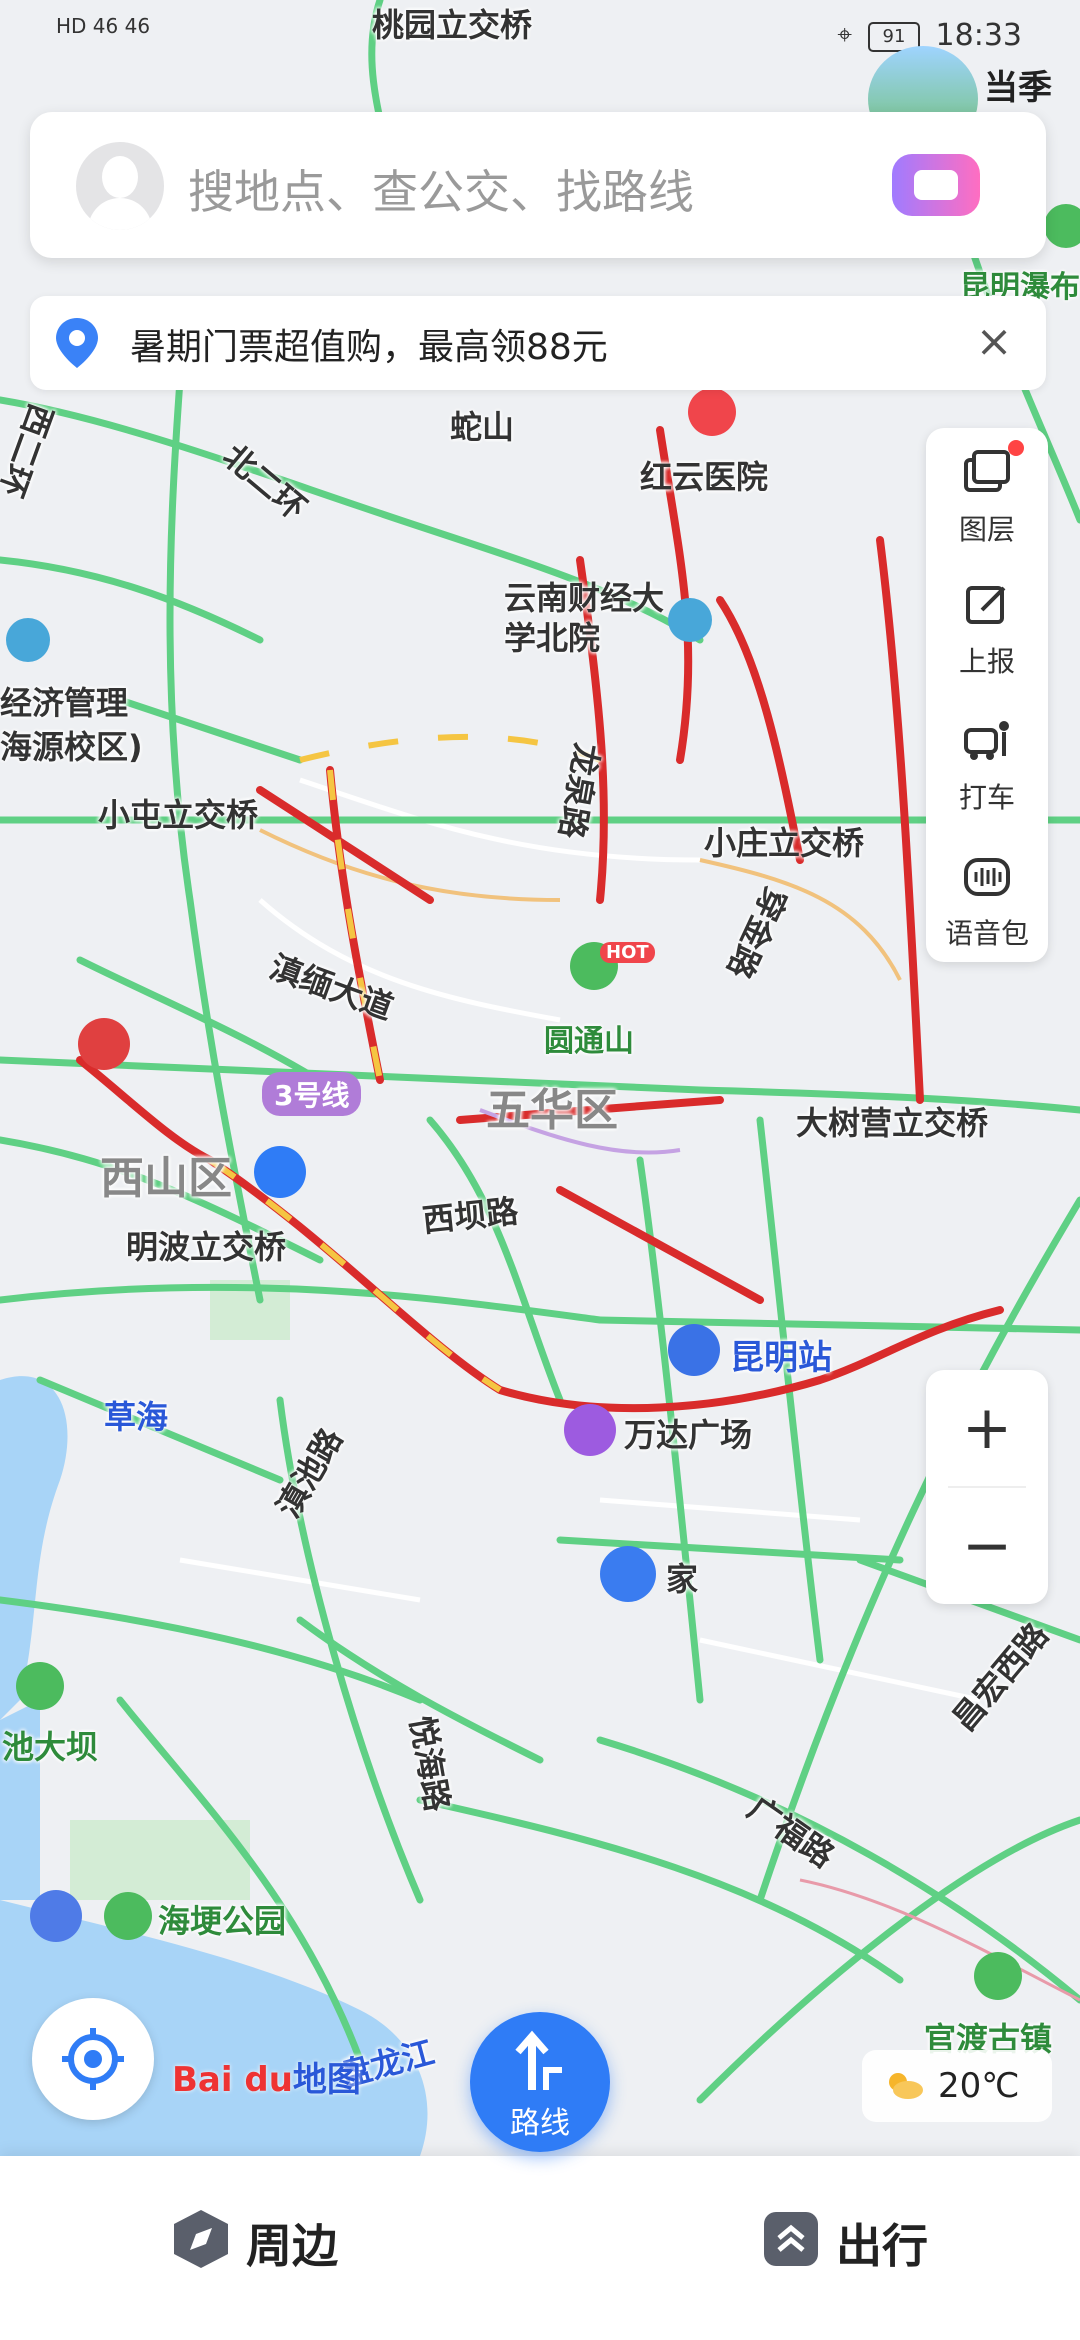 Image resolution: width=1080 pixels, height=2340 pixels. What do you see at coordinates (312, 1094) in the screenshot?
I see `map-label-line3: 3号线` at bounding box center [312, 1094].